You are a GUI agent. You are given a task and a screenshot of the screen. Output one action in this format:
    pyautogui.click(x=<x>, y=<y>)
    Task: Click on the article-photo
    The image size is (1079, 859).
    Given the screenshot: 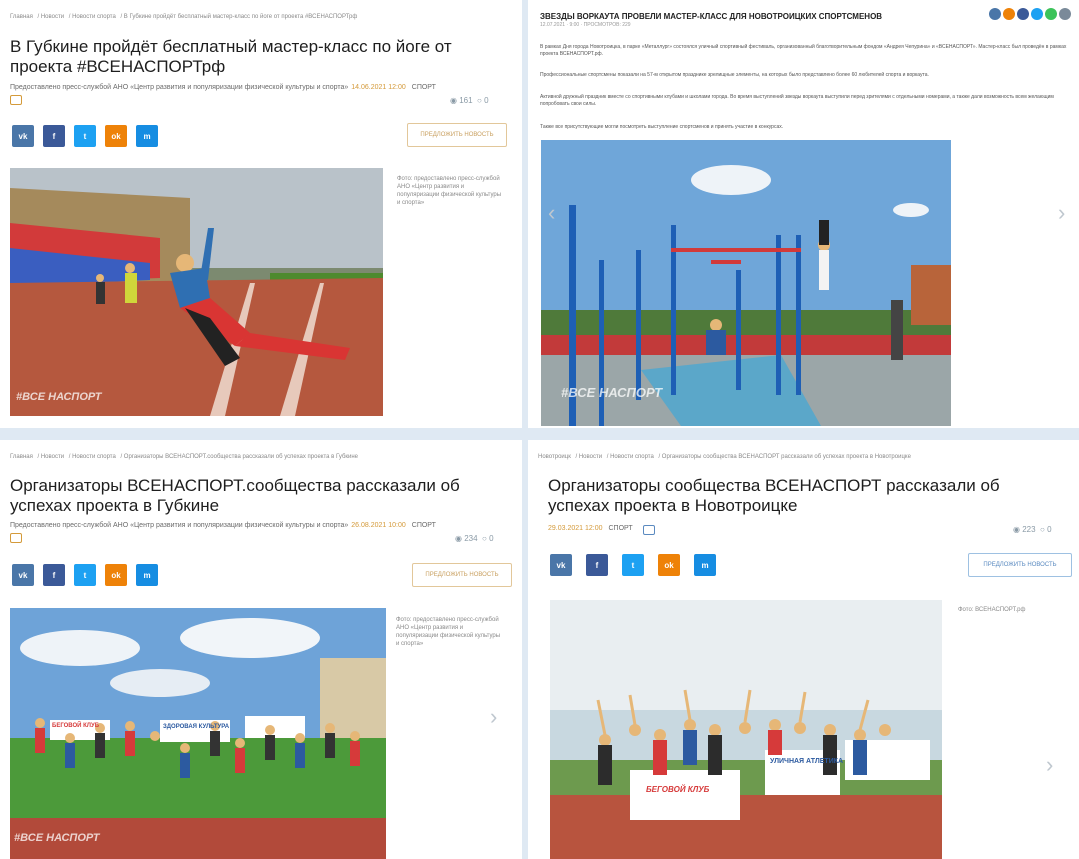 What is the action you would take?
    pyautogui.click(x=746, y=729)
    